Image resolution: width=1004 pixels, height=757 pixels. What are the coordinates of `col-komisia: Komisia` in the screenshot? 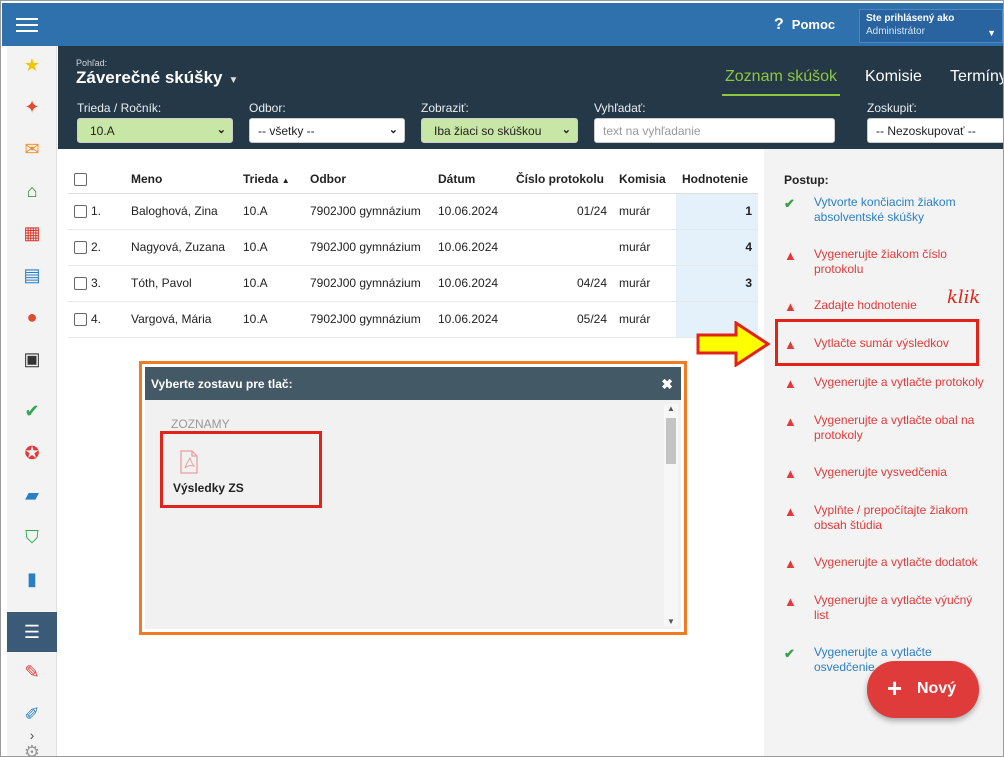 It's located at (644, 179).